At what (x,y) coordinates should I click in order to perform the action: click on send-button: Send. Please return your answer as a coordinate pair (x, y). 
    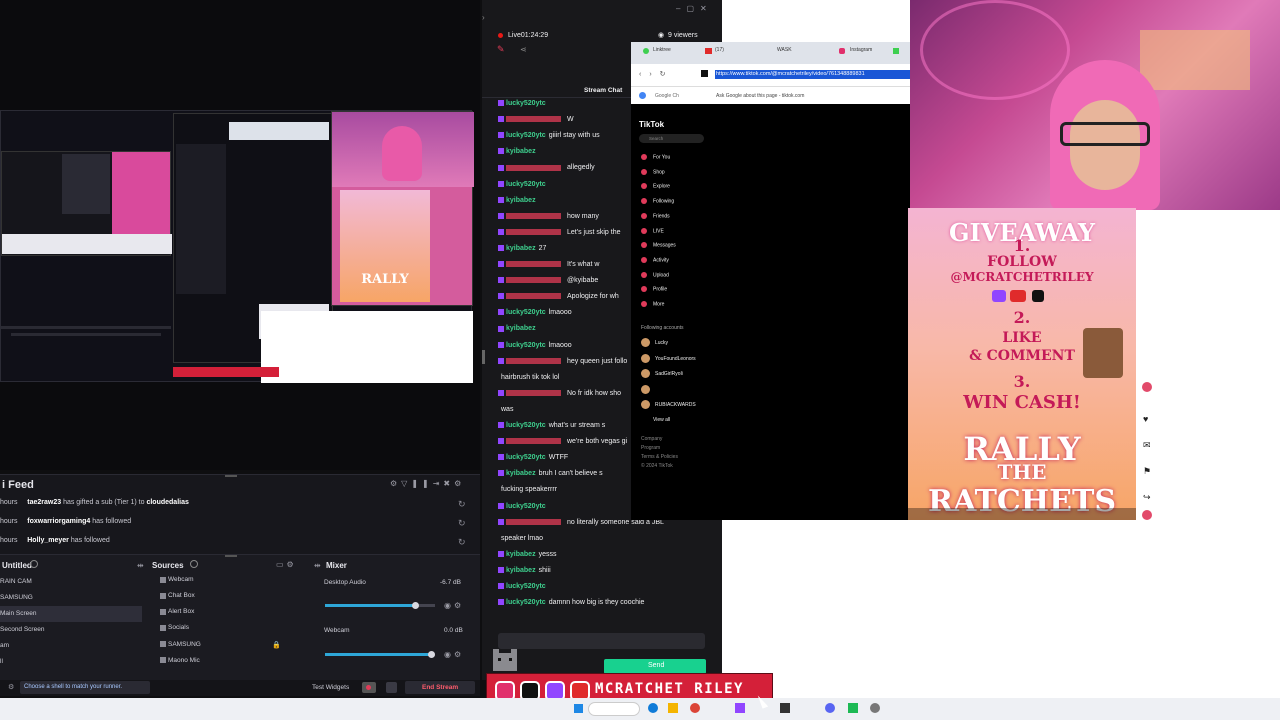
    Looking at the image, I should click on (655, 666).